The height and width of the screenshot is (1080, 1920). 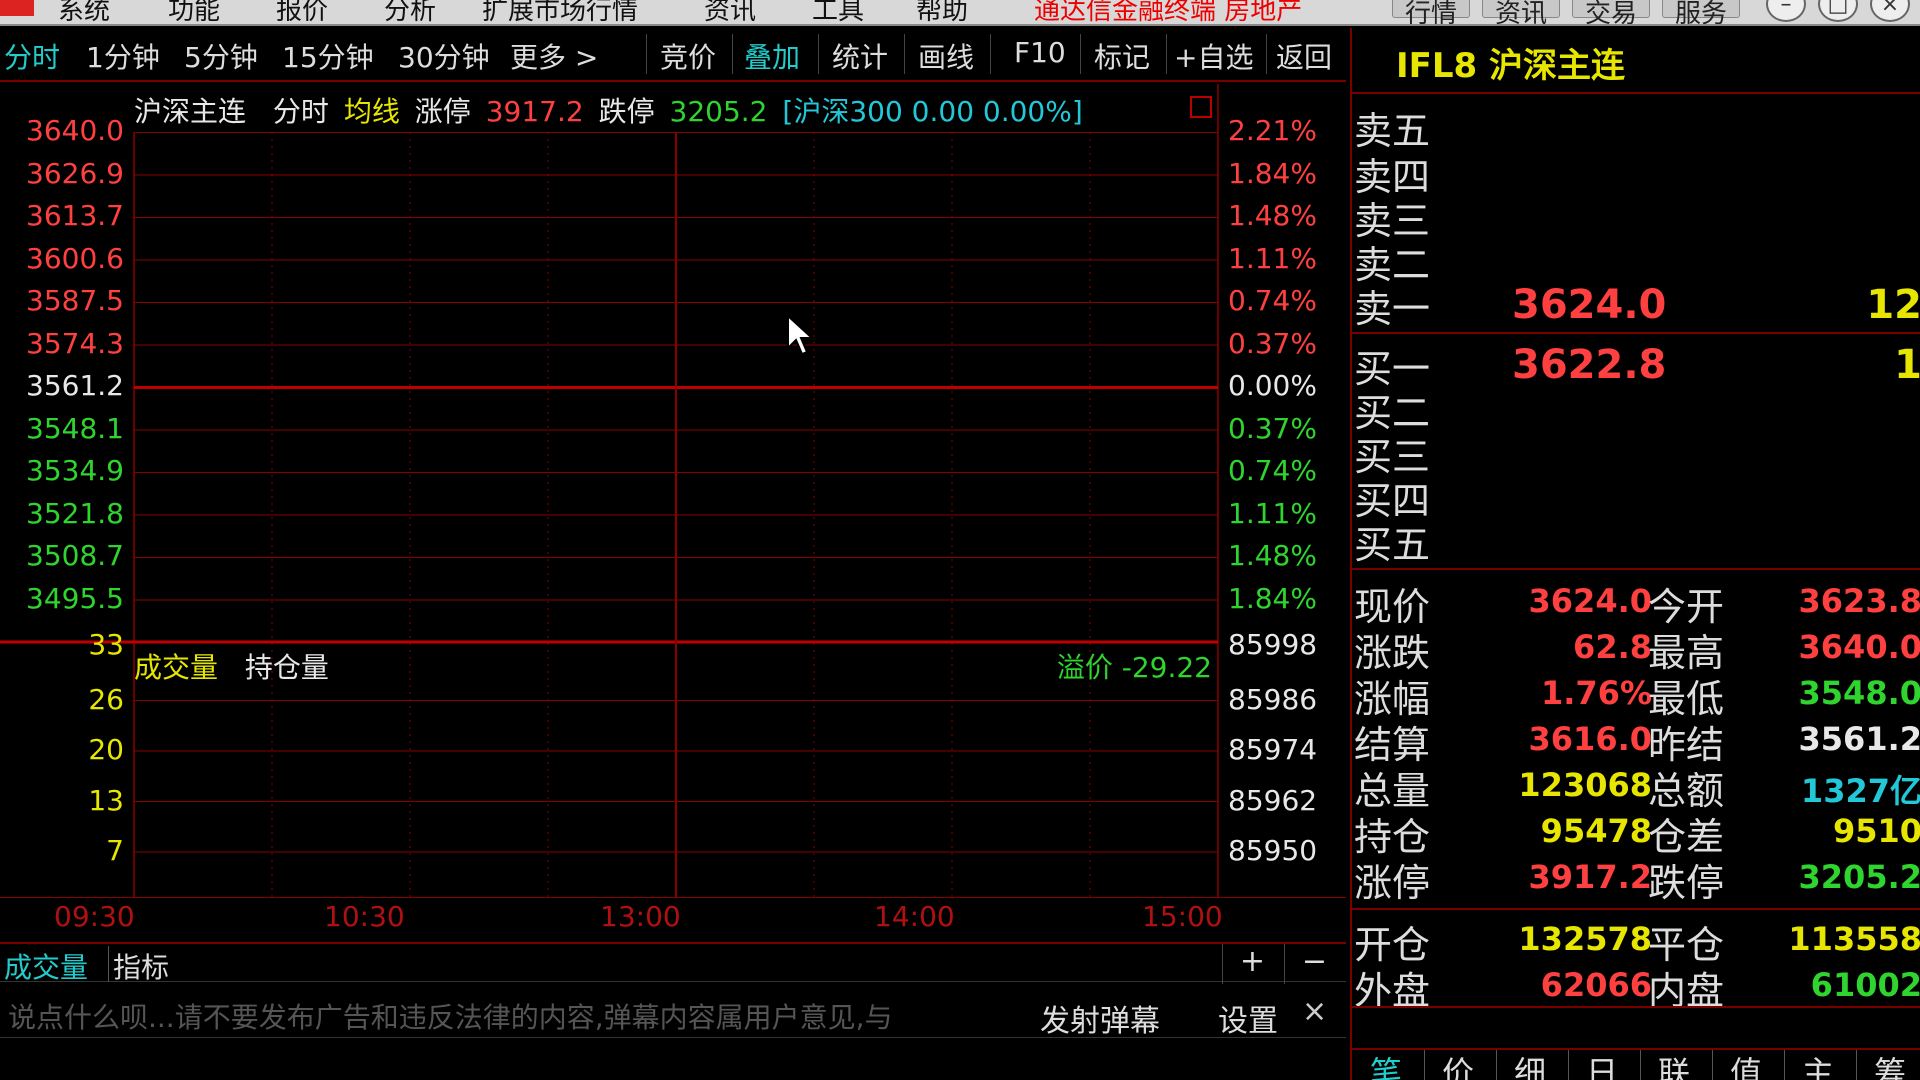 I want to click on stat-value: 61002, so click(x=1865, y=985).